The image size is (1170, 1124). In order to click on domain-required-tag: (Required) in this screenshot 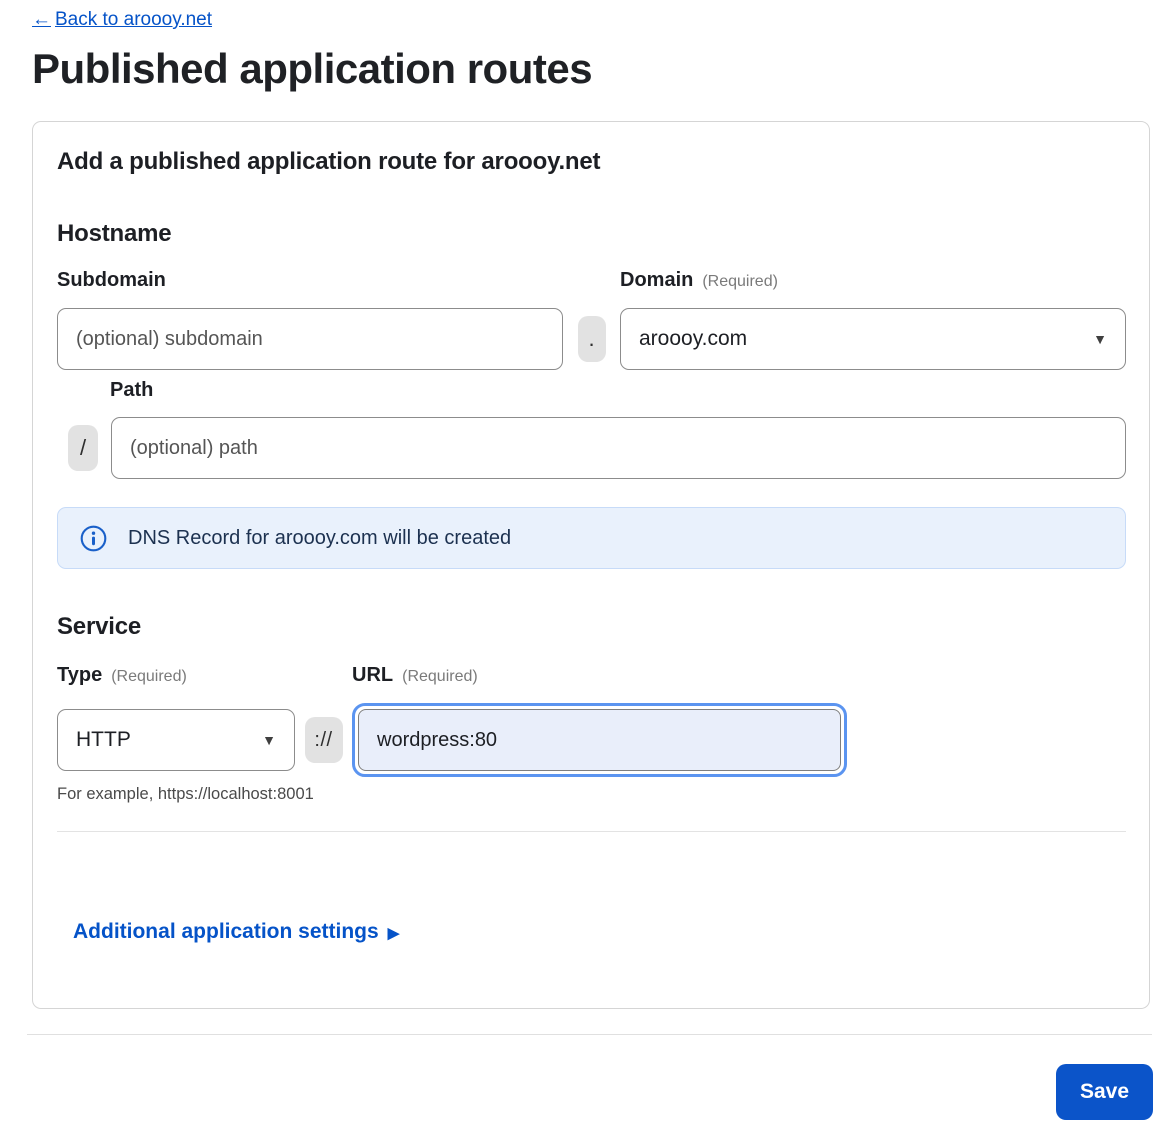, I will do `click(740, 282)`.